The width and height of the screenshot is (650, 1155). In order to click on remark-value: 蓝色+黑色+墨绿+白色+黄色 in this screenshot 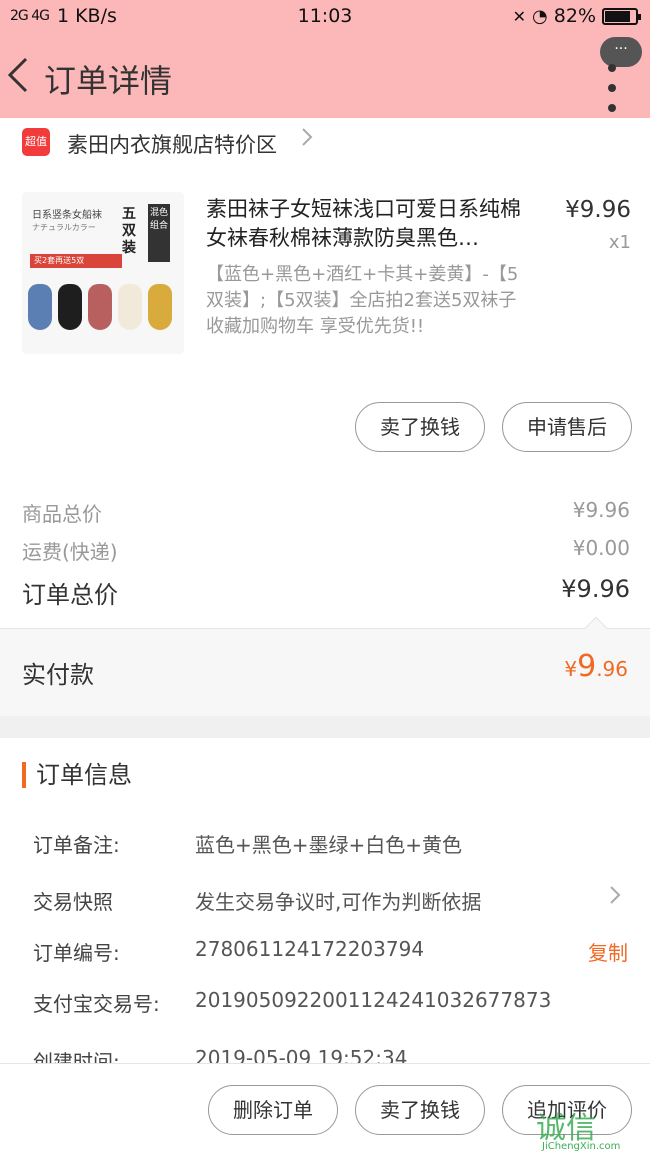, I will do `click(329, 845)`.